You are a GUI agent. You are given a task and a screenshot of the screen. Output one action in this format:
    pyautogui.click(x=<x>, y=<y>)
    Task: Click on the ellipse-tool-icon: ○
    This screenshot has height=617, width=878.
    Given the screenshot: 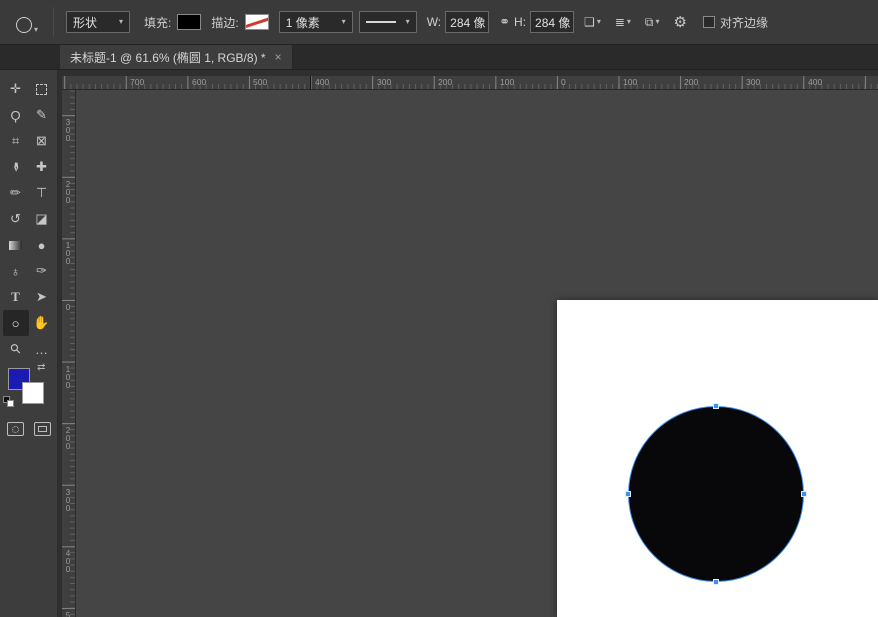 What is the action you would take?
    pyautogui.click(x=15, y=323)
    